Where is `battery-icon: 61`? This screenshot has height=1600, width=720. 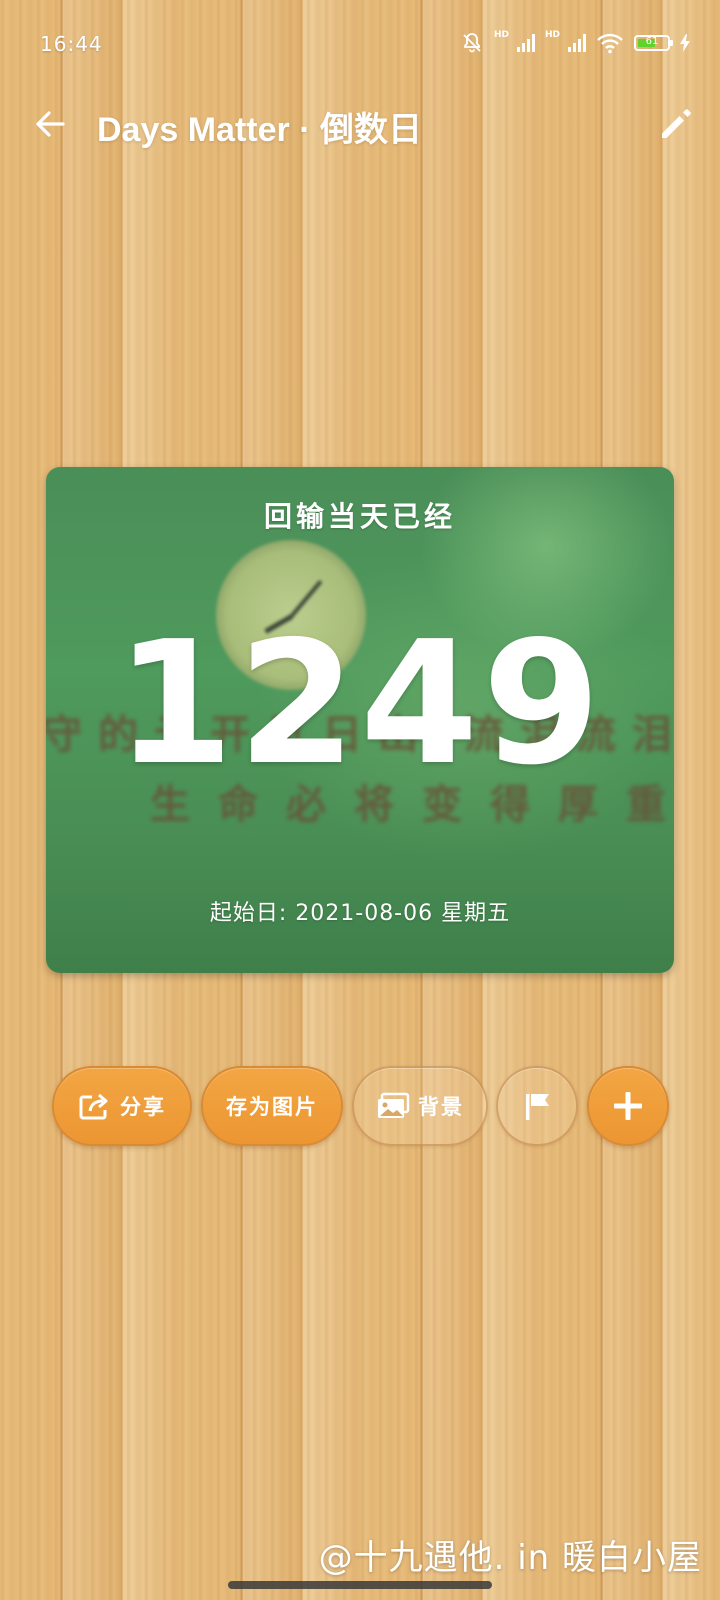 battery-icon: 61 is located at coordinates (653, 43).